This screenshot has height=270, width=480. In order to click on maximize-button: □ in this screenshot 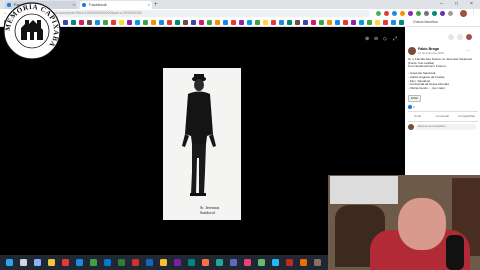, I will do `click(456, 4)`.